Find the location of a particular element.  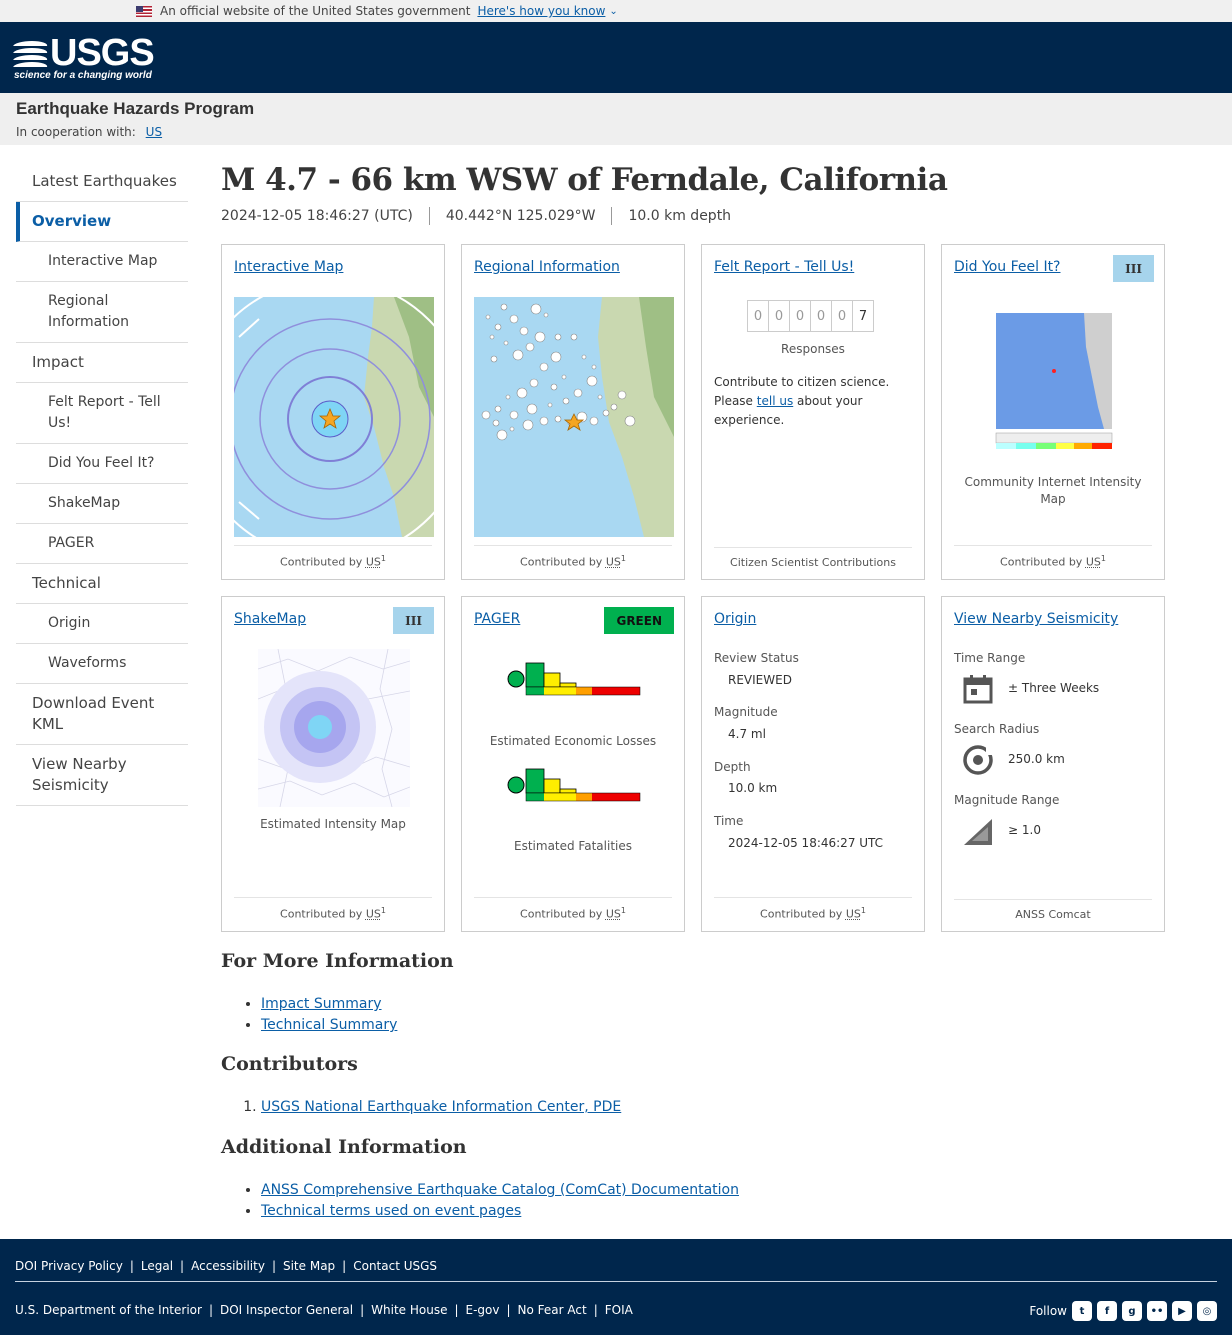

instagram-icon: ◎ is located at coordinates (1207, 1311).